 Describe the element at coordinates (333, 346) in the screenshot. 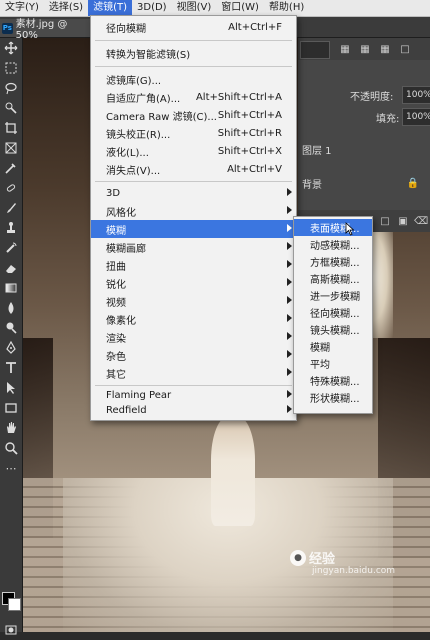

I see `submenu-item-blur: 模糊` at that location.